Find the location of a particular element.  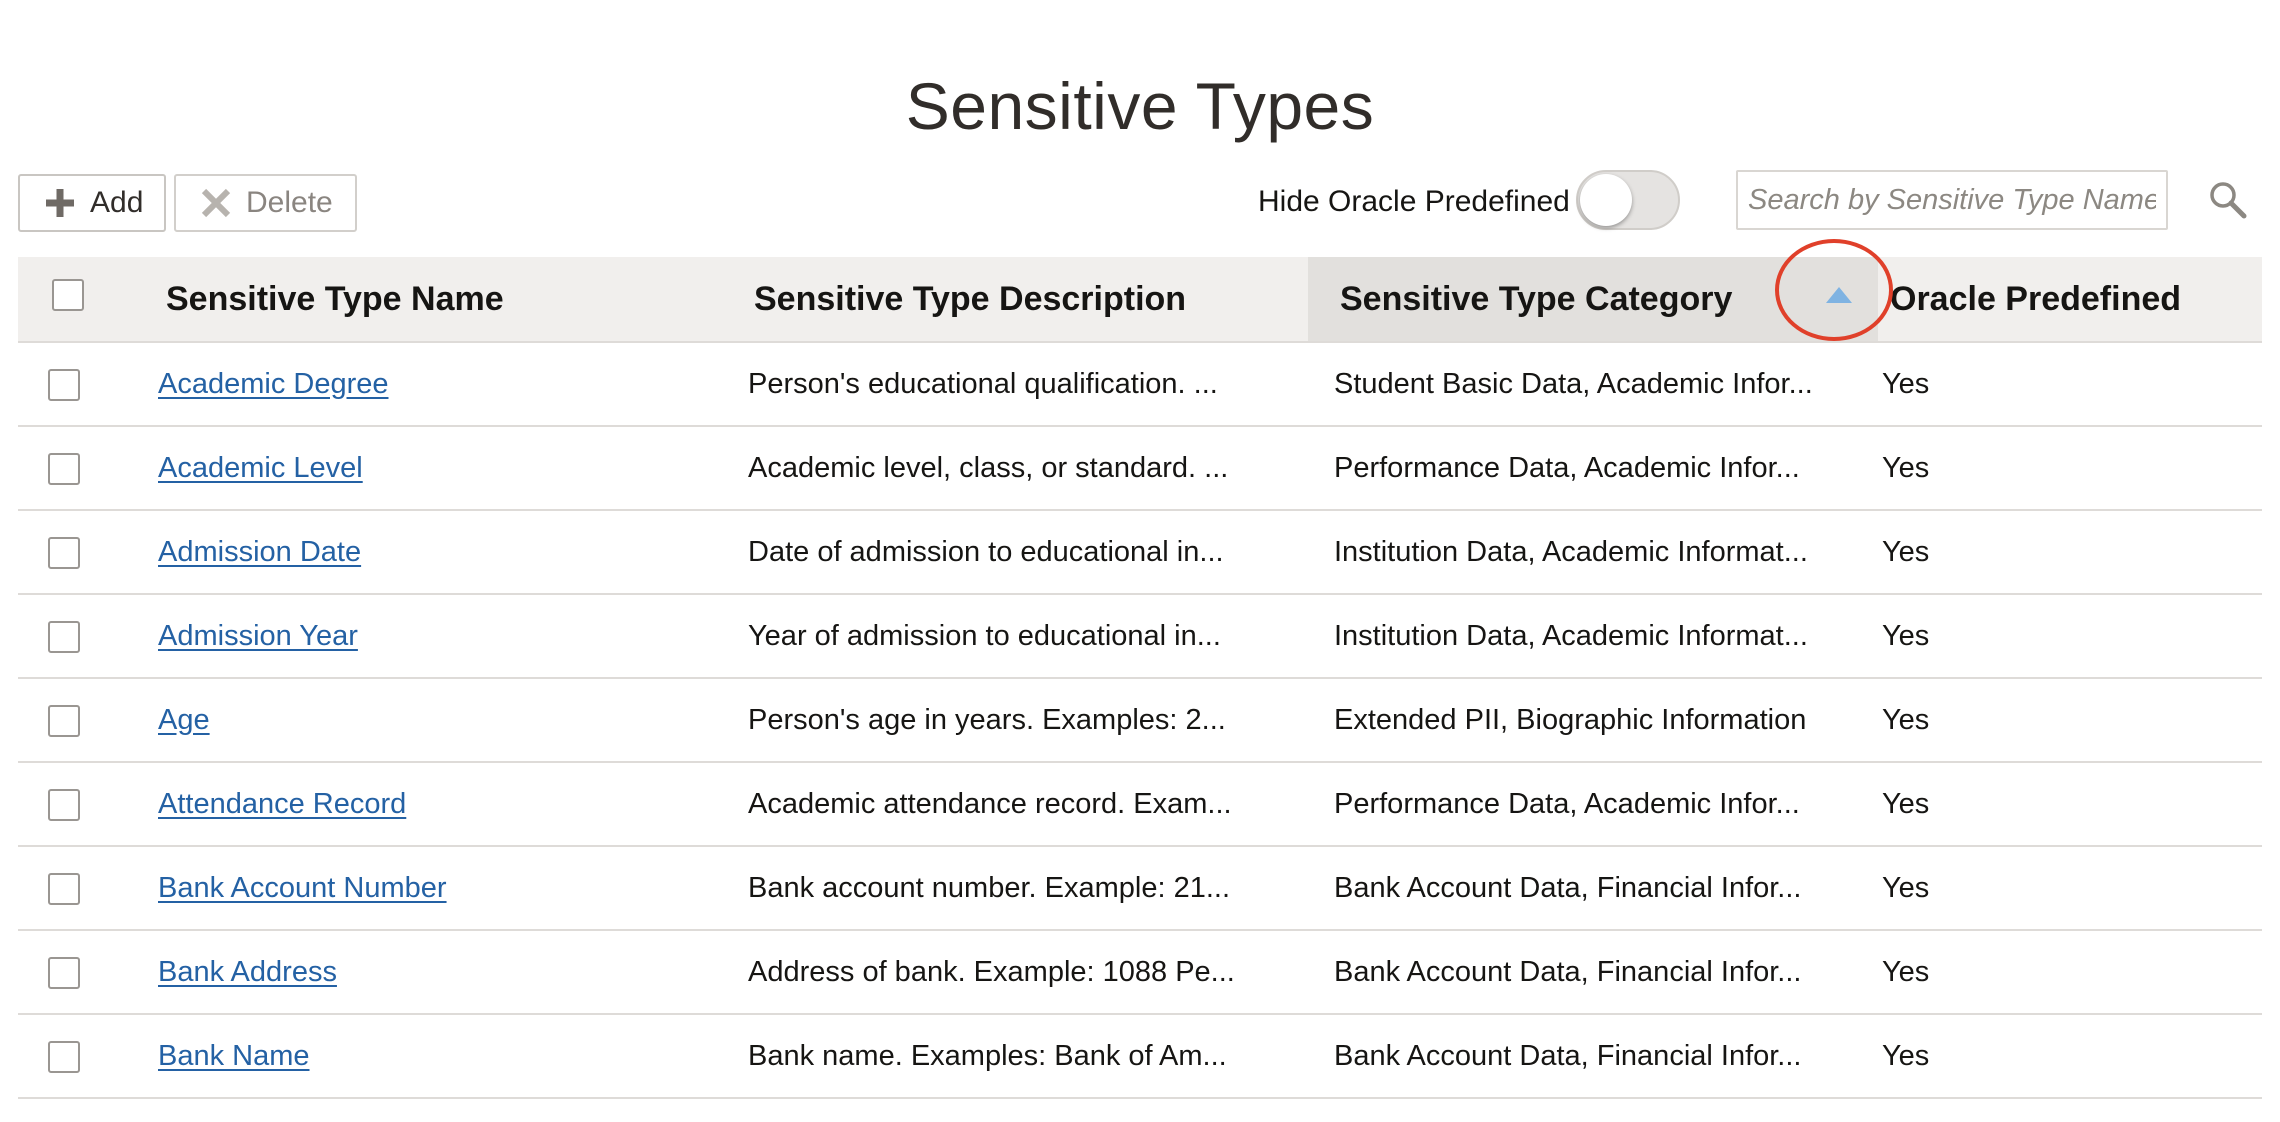

header-select-all is located at coordinates (86, 299).